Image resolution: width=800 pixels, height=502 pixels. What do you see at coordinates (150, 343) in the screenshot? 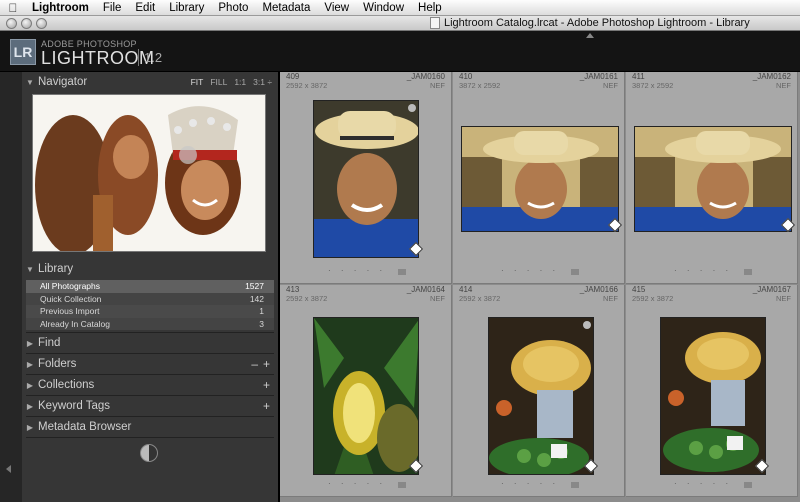
I see `find-header: ▶ Find` at bounding box center [150, 343].